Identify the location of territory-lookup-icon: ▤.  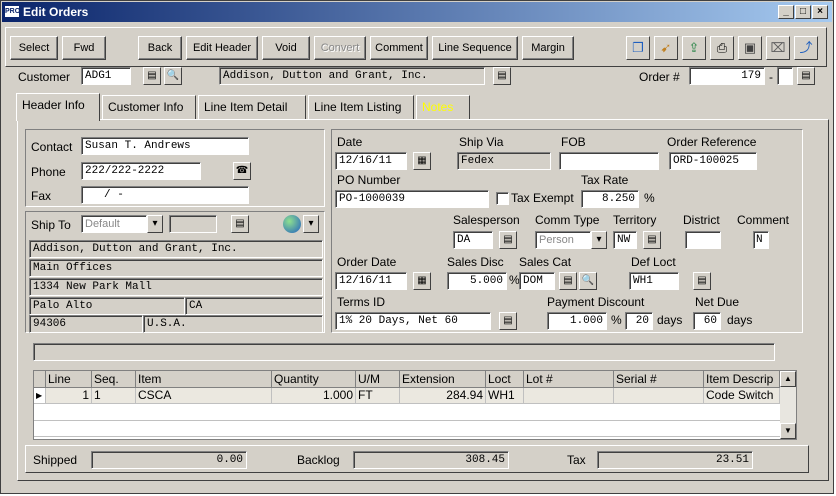
(652, 240).